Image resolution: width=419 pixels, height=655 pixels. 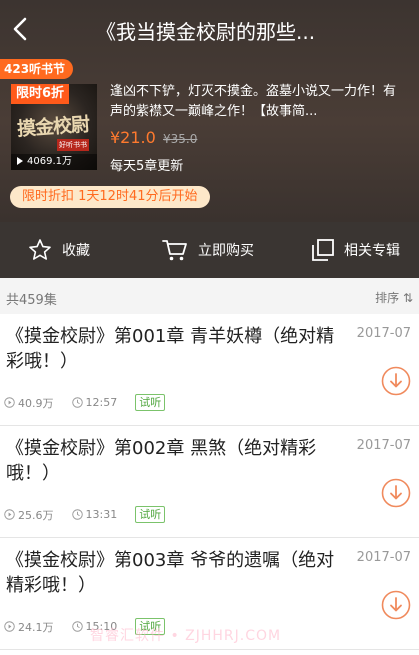 I want to click on update-schedule: 每天5章更新, so click(x=147, y=166).